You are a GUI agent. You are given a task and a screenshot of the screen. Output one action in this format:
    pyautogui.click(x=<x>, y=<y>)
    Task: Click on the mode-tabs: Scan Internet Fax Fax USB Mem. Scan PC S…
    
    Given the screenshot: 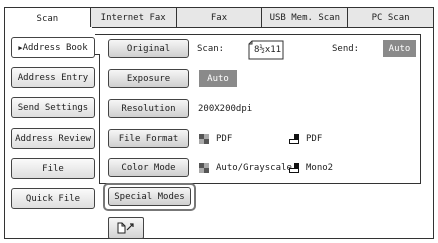 What is the action you would take?
    pyautogui.click(x=219, y=18)
    